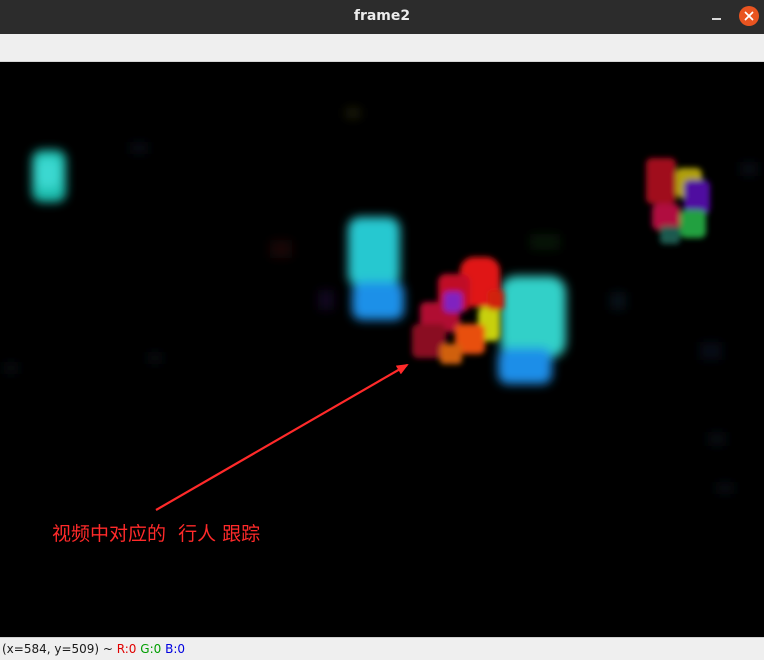 The height and width of the screenshot is (660, 764). I want to click on annotation-arrow, so click(282, 437).